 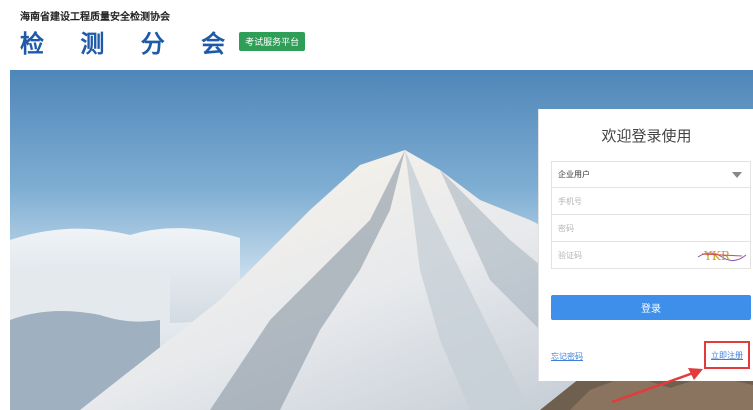 What do you see at coordinates (574, 174) in the screenshot?
I see `user-type-value: 企业用户` at bounding box center [574, 174].